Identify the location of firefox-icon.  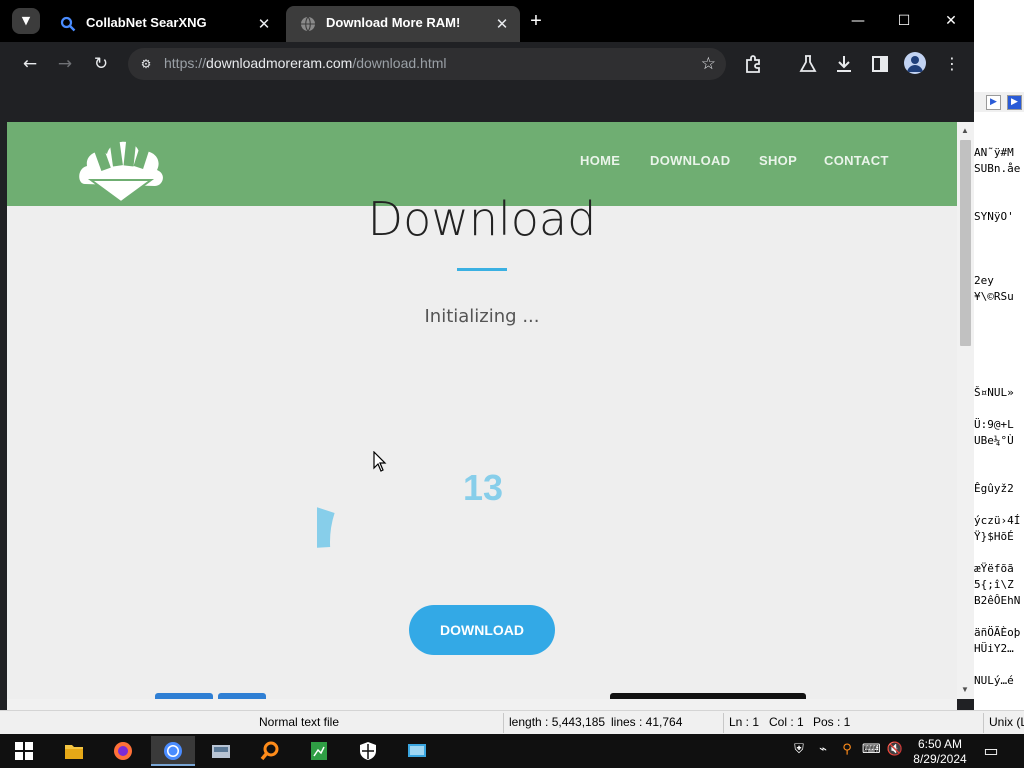
(123, 751).